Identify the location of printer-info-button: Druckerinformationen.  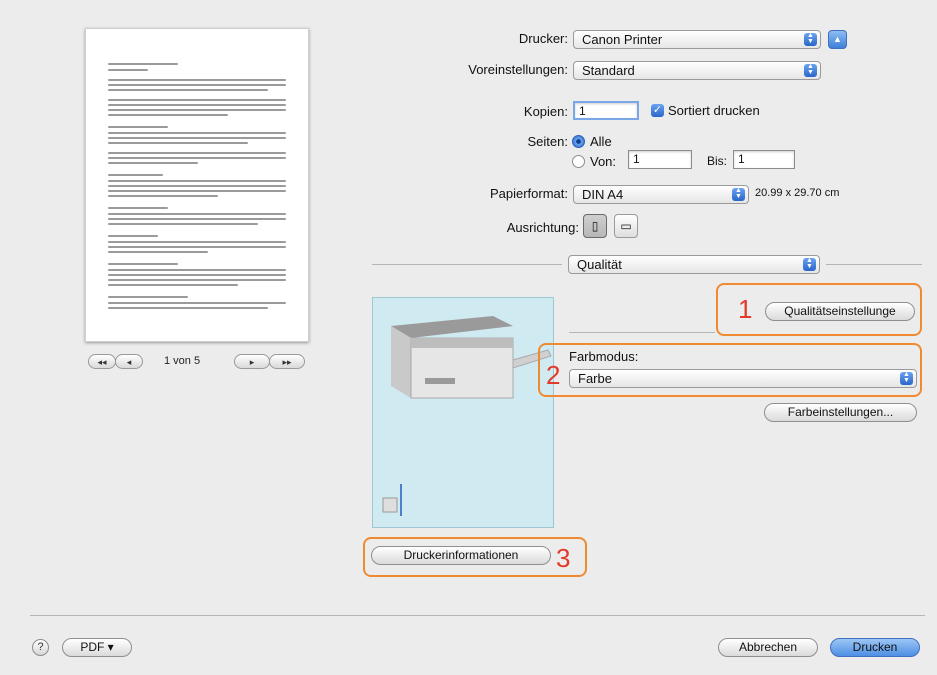
(461, 555).